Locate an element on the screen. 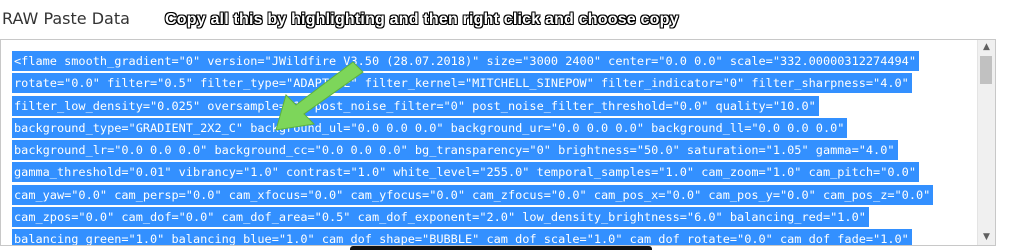 This screenshot has height=250, width=1026. raw-paste-data-heading: RAW Paste Data is located at coordinates (66, 18).